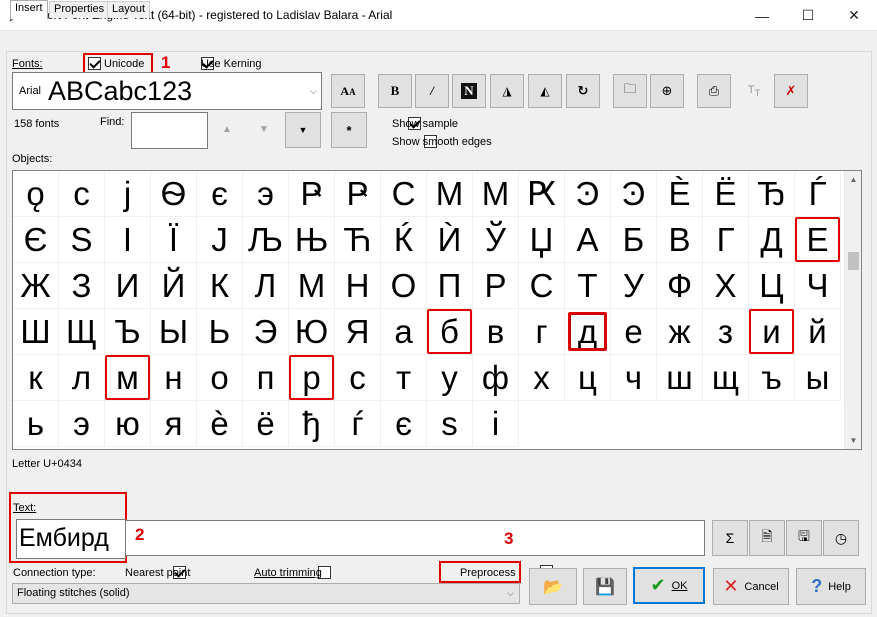 This screenshot has width=877, height=617. What do you see at coordinates (36, 240) in the screenshot?
I see `glyph-cell: Є` at bounding box center [36, 240].